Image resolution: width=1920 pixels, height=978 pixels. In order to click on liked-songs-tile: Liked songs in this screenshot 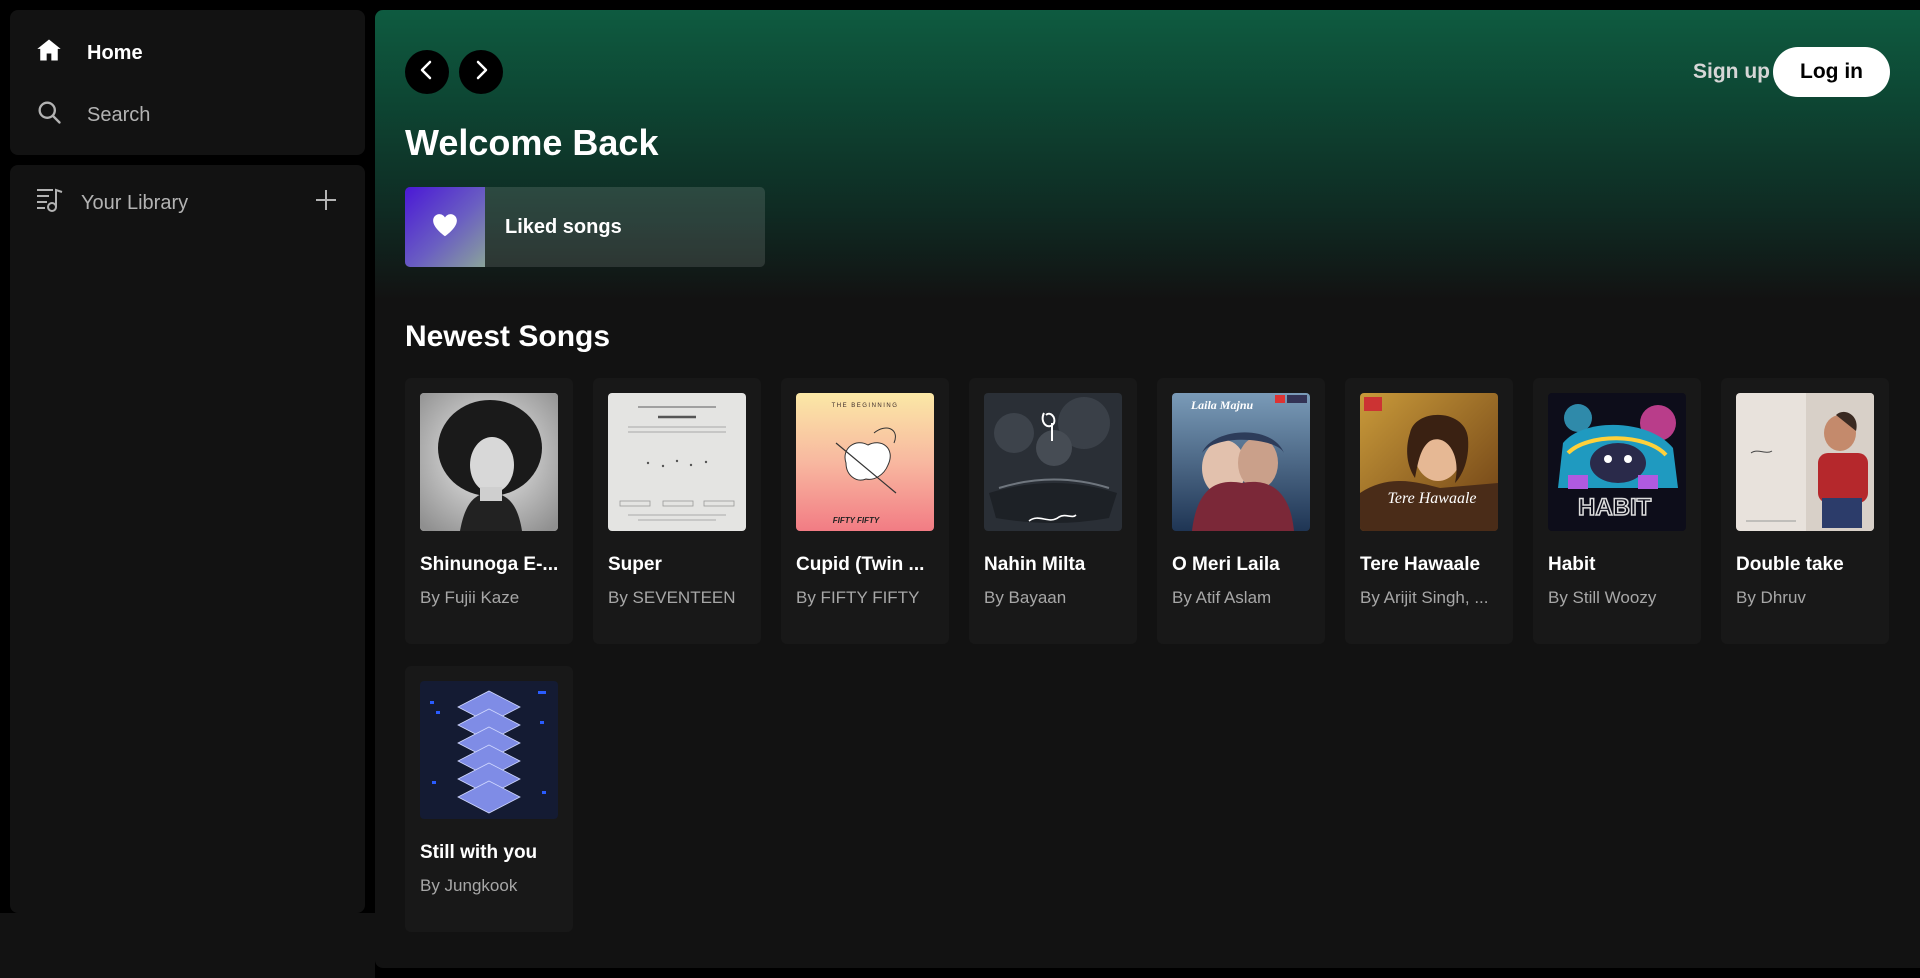, I will do `click(585, 227)`.